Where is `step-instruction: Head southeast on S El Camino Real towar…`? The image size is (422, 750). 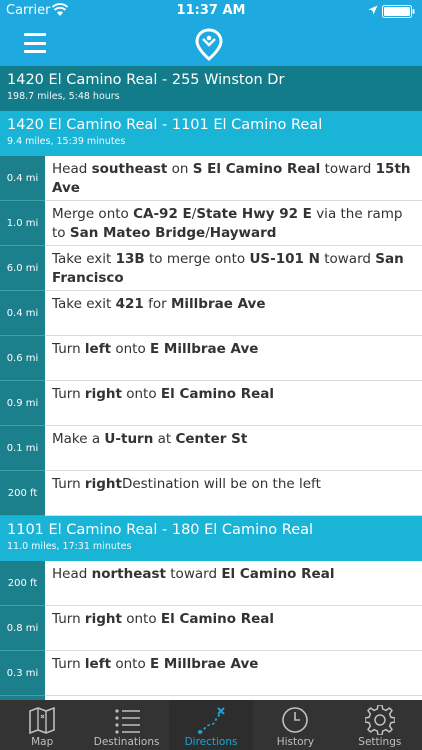
step-instruction: Head southeast on S El Camino Real towar… is located at coordinates (233, 178).